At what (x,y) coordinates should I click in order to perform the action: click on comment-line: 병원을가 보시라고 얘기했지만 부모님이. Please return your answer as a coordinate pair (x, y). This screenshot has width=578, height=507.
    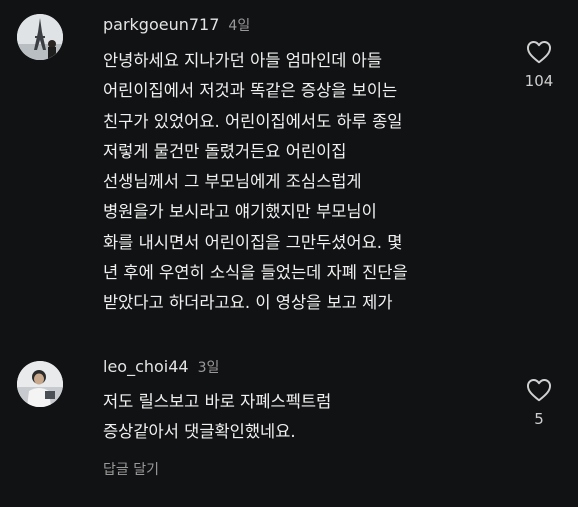
    Looking at the image, I should click on (240, 212).